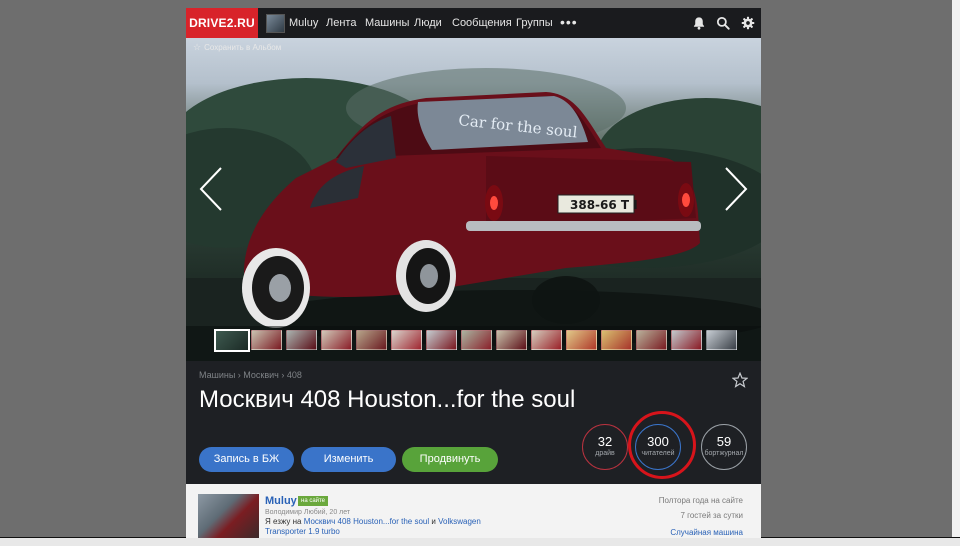  What do you see at coordinates (699, 23) in the screenshot?
I see `bell-icon` at bounding box center [699, 23].